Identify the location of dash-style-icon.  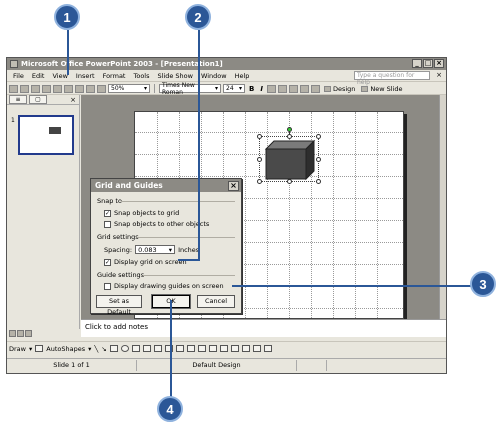
(234, 348).